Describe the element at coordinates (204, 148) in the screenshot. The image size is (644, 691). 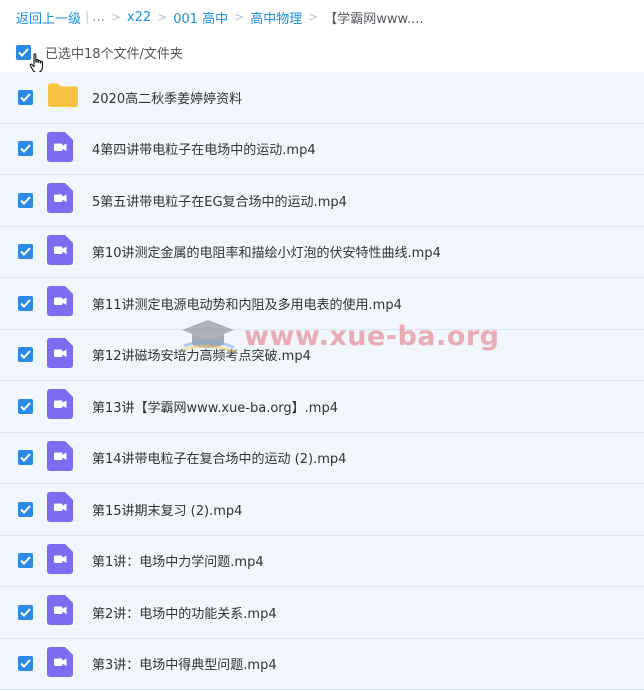
I see `file-name: 4第四讲带电粒子在电场中的运动.mp4` at that location.